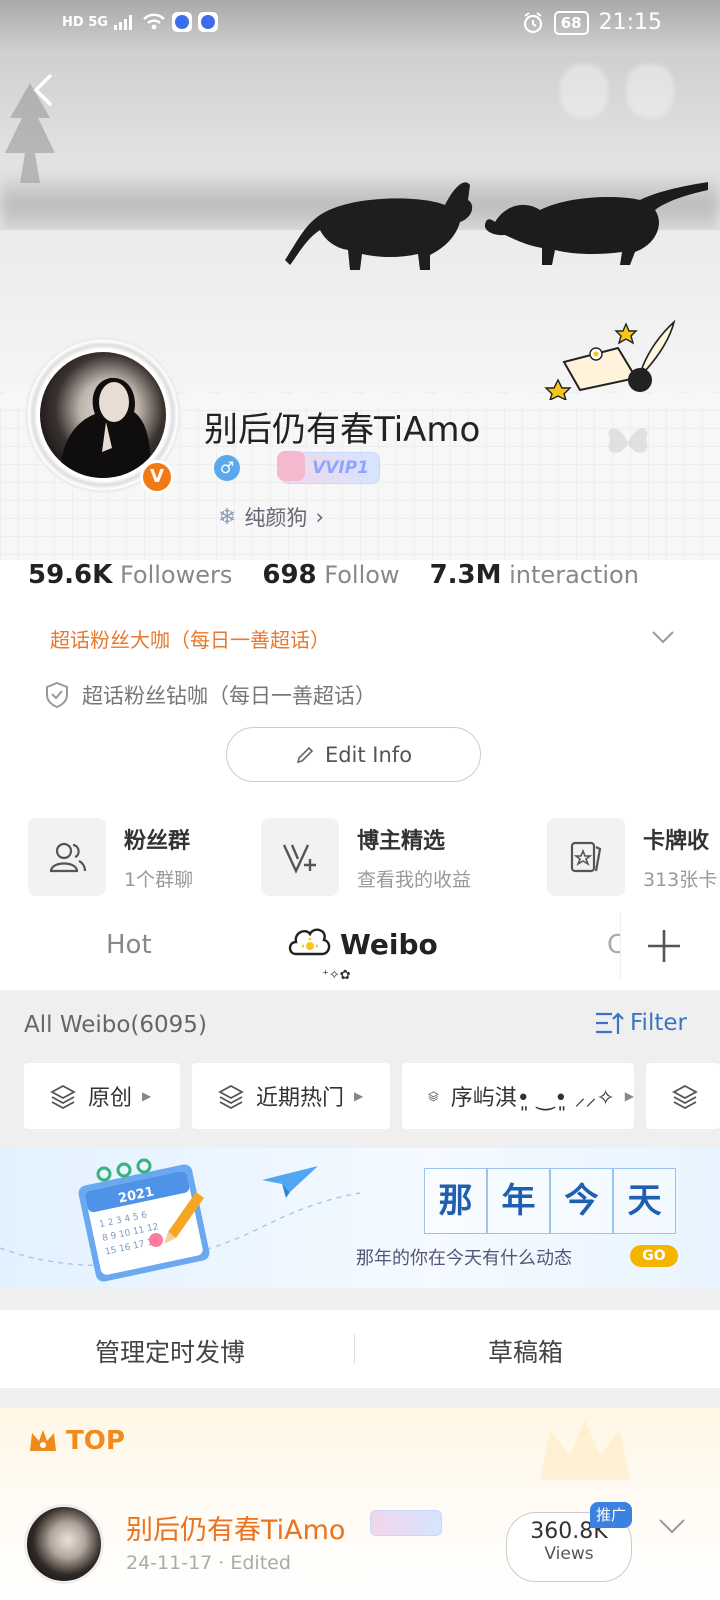 This screenshot has height=1600, width=720. Describe the element at coordinates (592, 22) in the screenshot. I see `status-right: 68 21:15` at that location.